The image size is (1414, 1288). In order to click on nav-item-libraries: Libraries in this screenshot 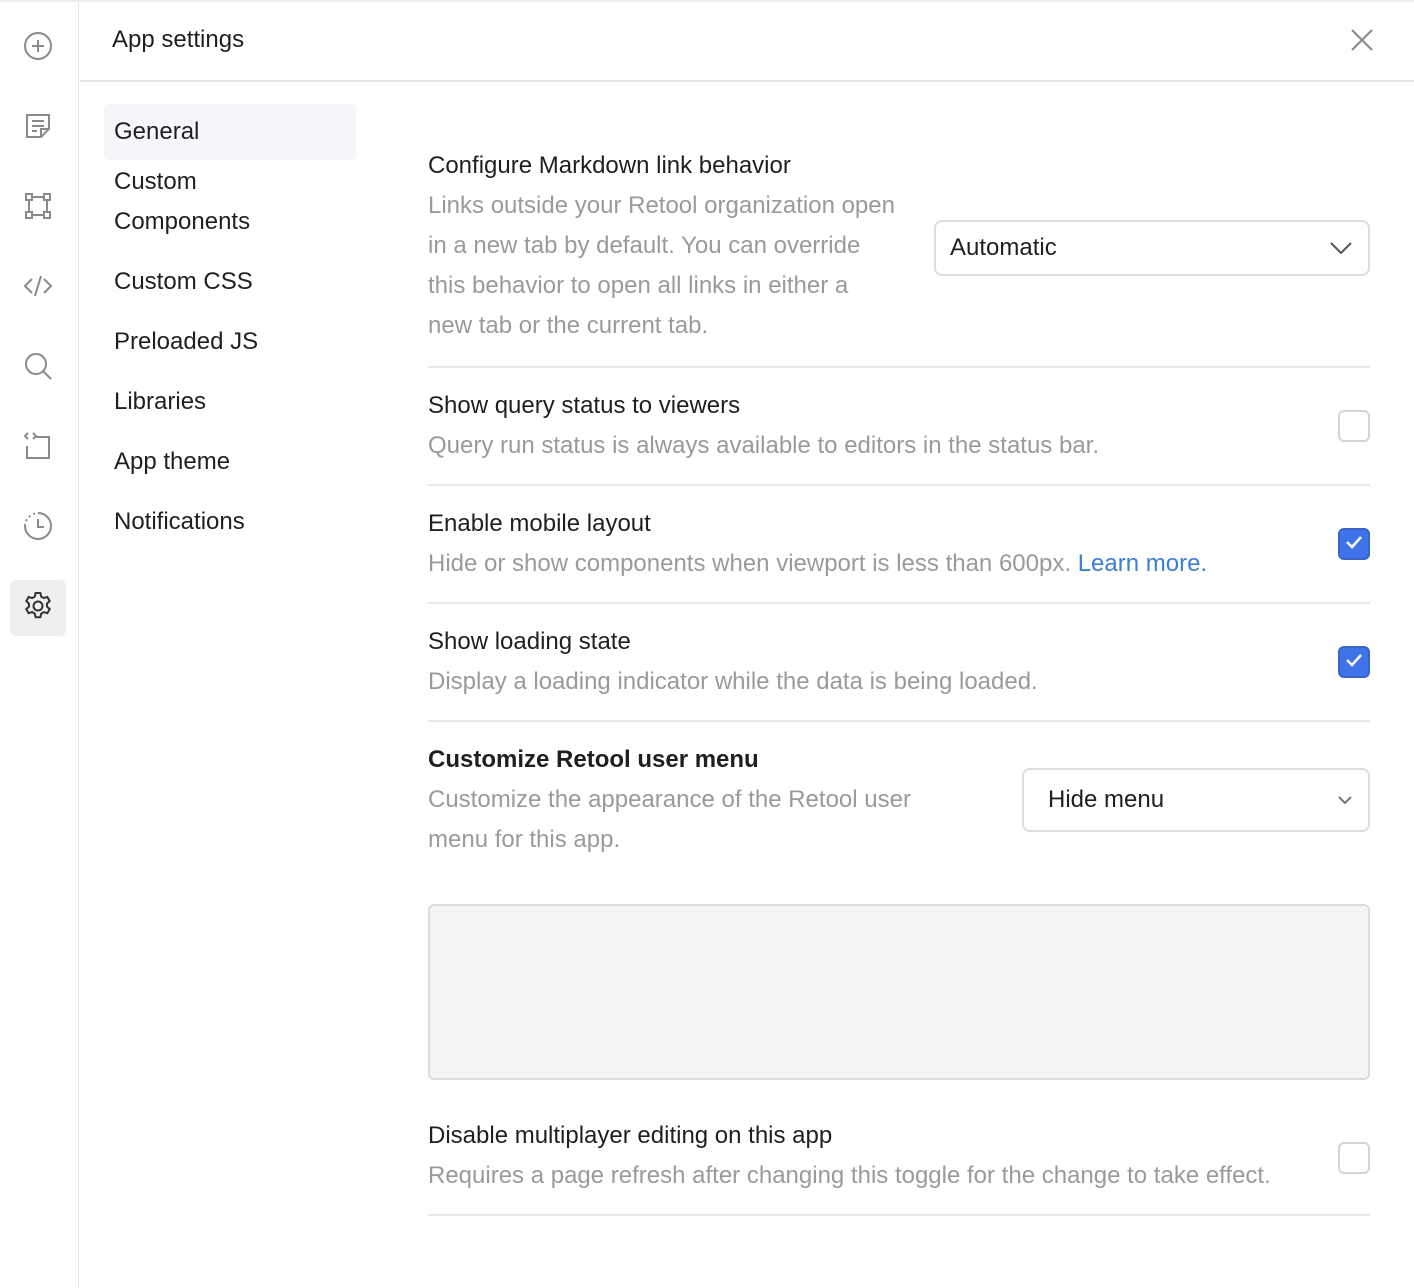, I will do `click(230, 402)`.